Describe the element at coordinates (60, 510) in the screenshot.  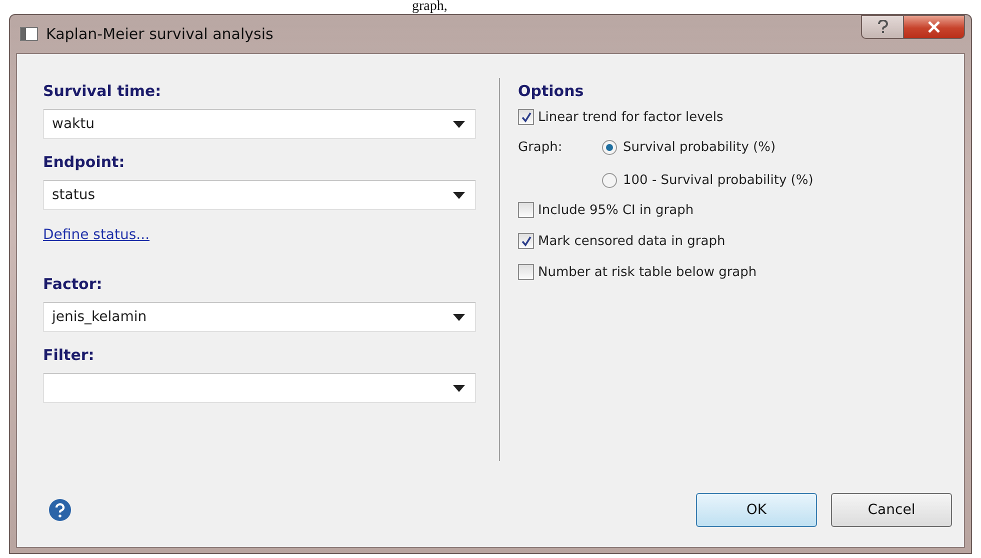
I see `help-icon` at that location.